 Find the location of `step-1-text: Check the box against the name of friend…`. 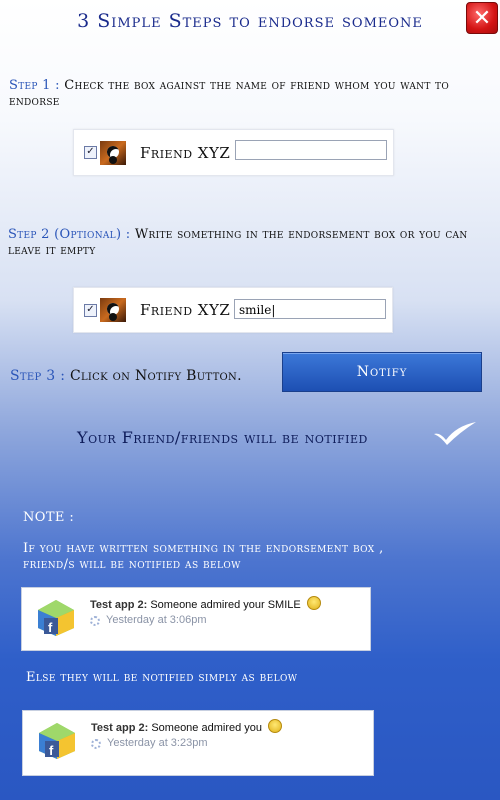

step-1-text: Check the box against the name of friend… is located at coordinates (229, 93).